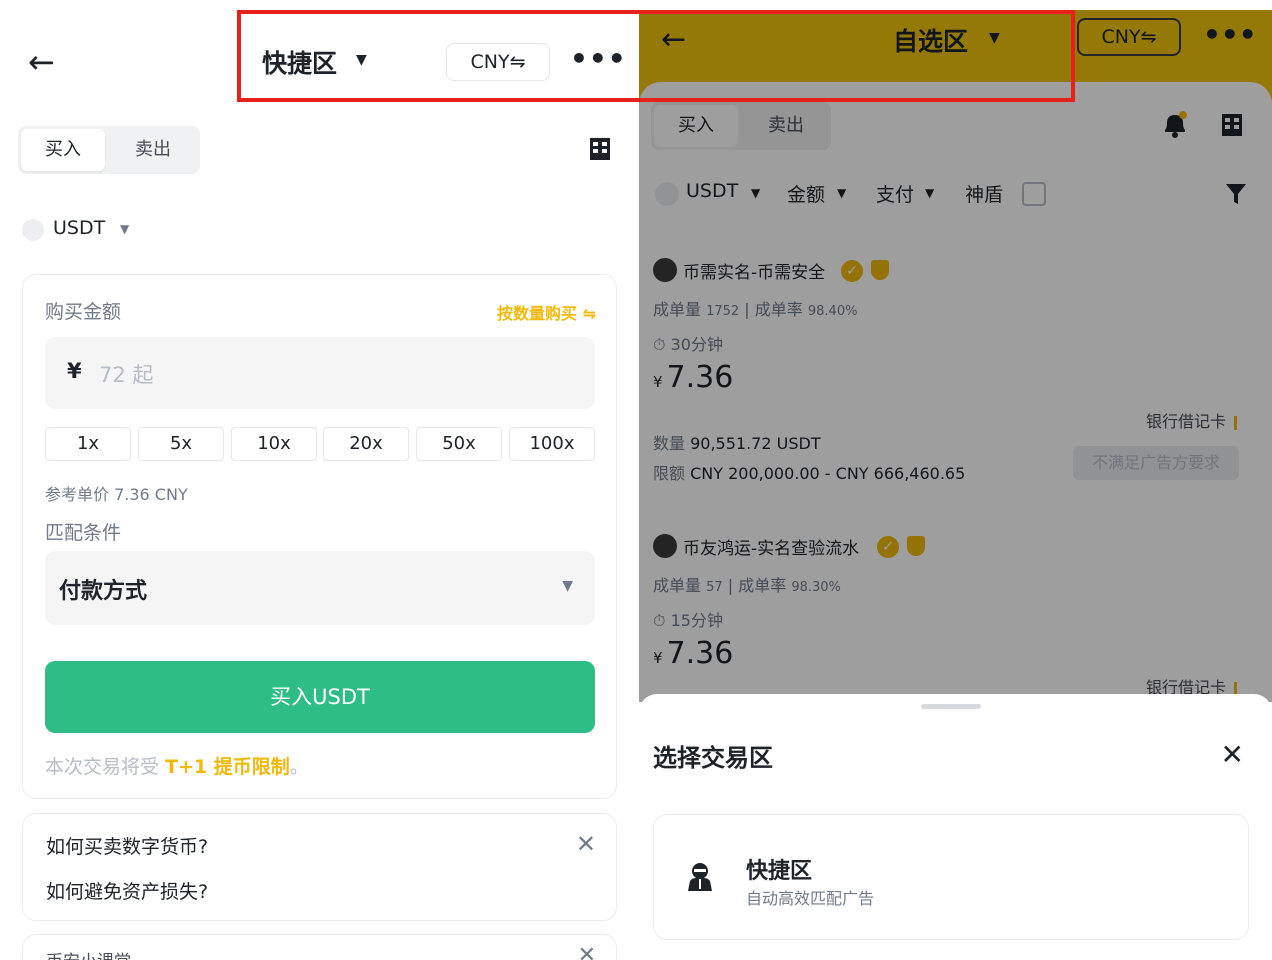 The width and height of the screenshot is (1272, 960). What do you see at coordinates (546, 312) in the screenshot?
I see `switch-to-quantity-link: 按数量购买 ⇋` at bounding box center [546, 312].